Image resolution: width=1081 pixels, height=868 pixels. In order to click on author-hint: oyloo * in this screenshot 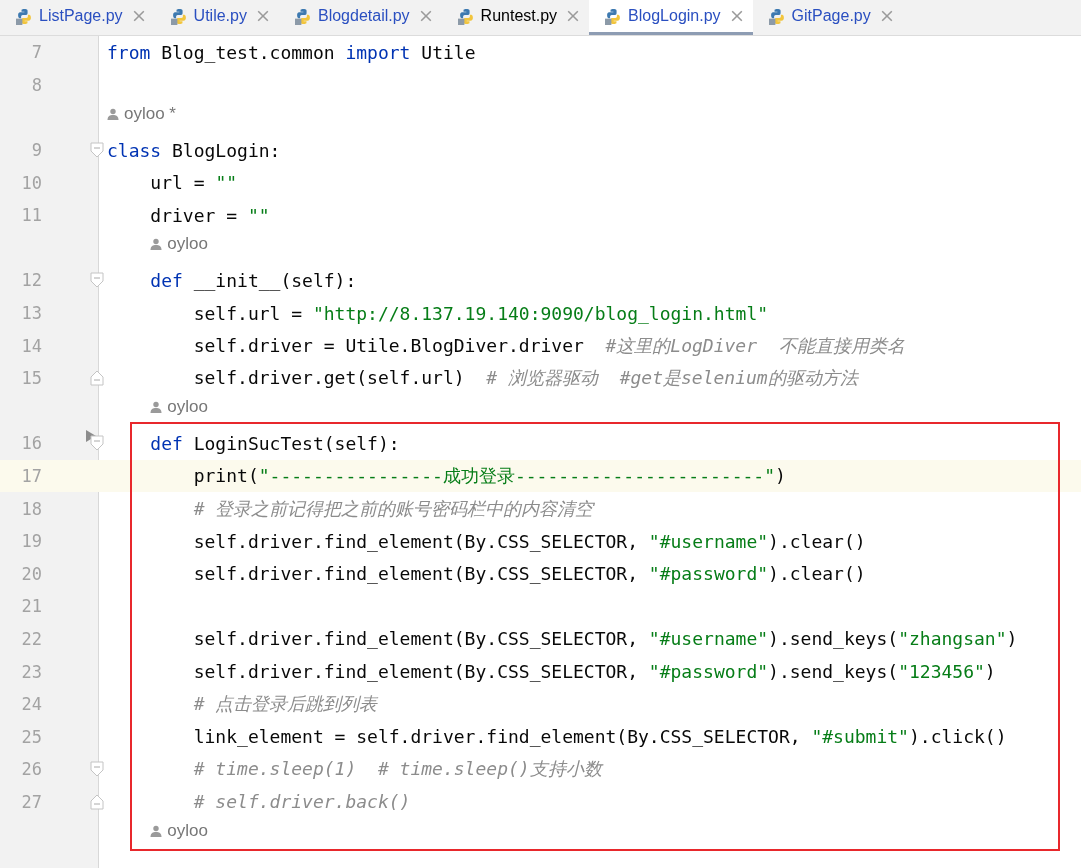, I will do `click(141, 114)`.